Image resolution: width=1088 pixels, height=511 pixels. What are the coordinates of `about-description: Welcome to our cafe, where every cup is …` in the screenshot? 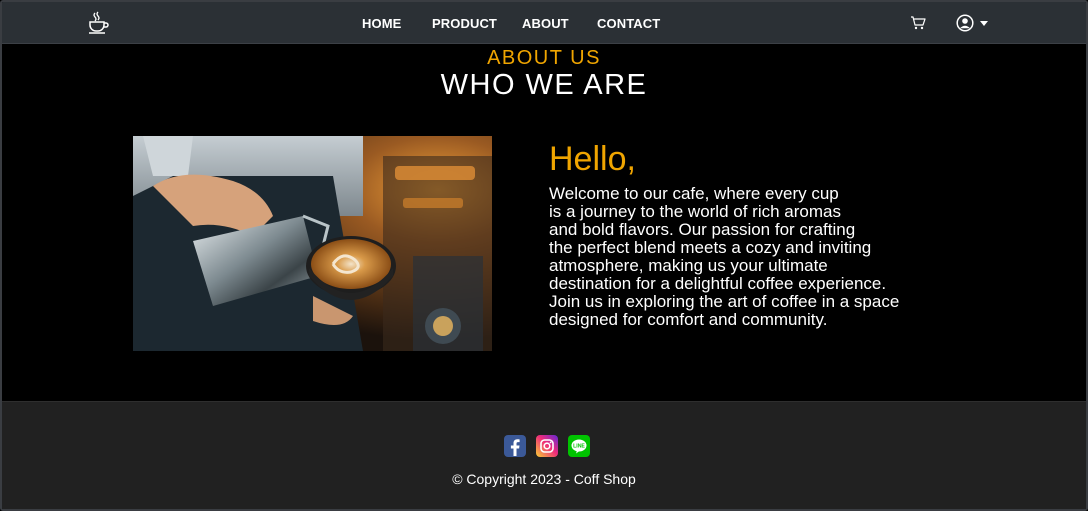 It's located at (744, 257).